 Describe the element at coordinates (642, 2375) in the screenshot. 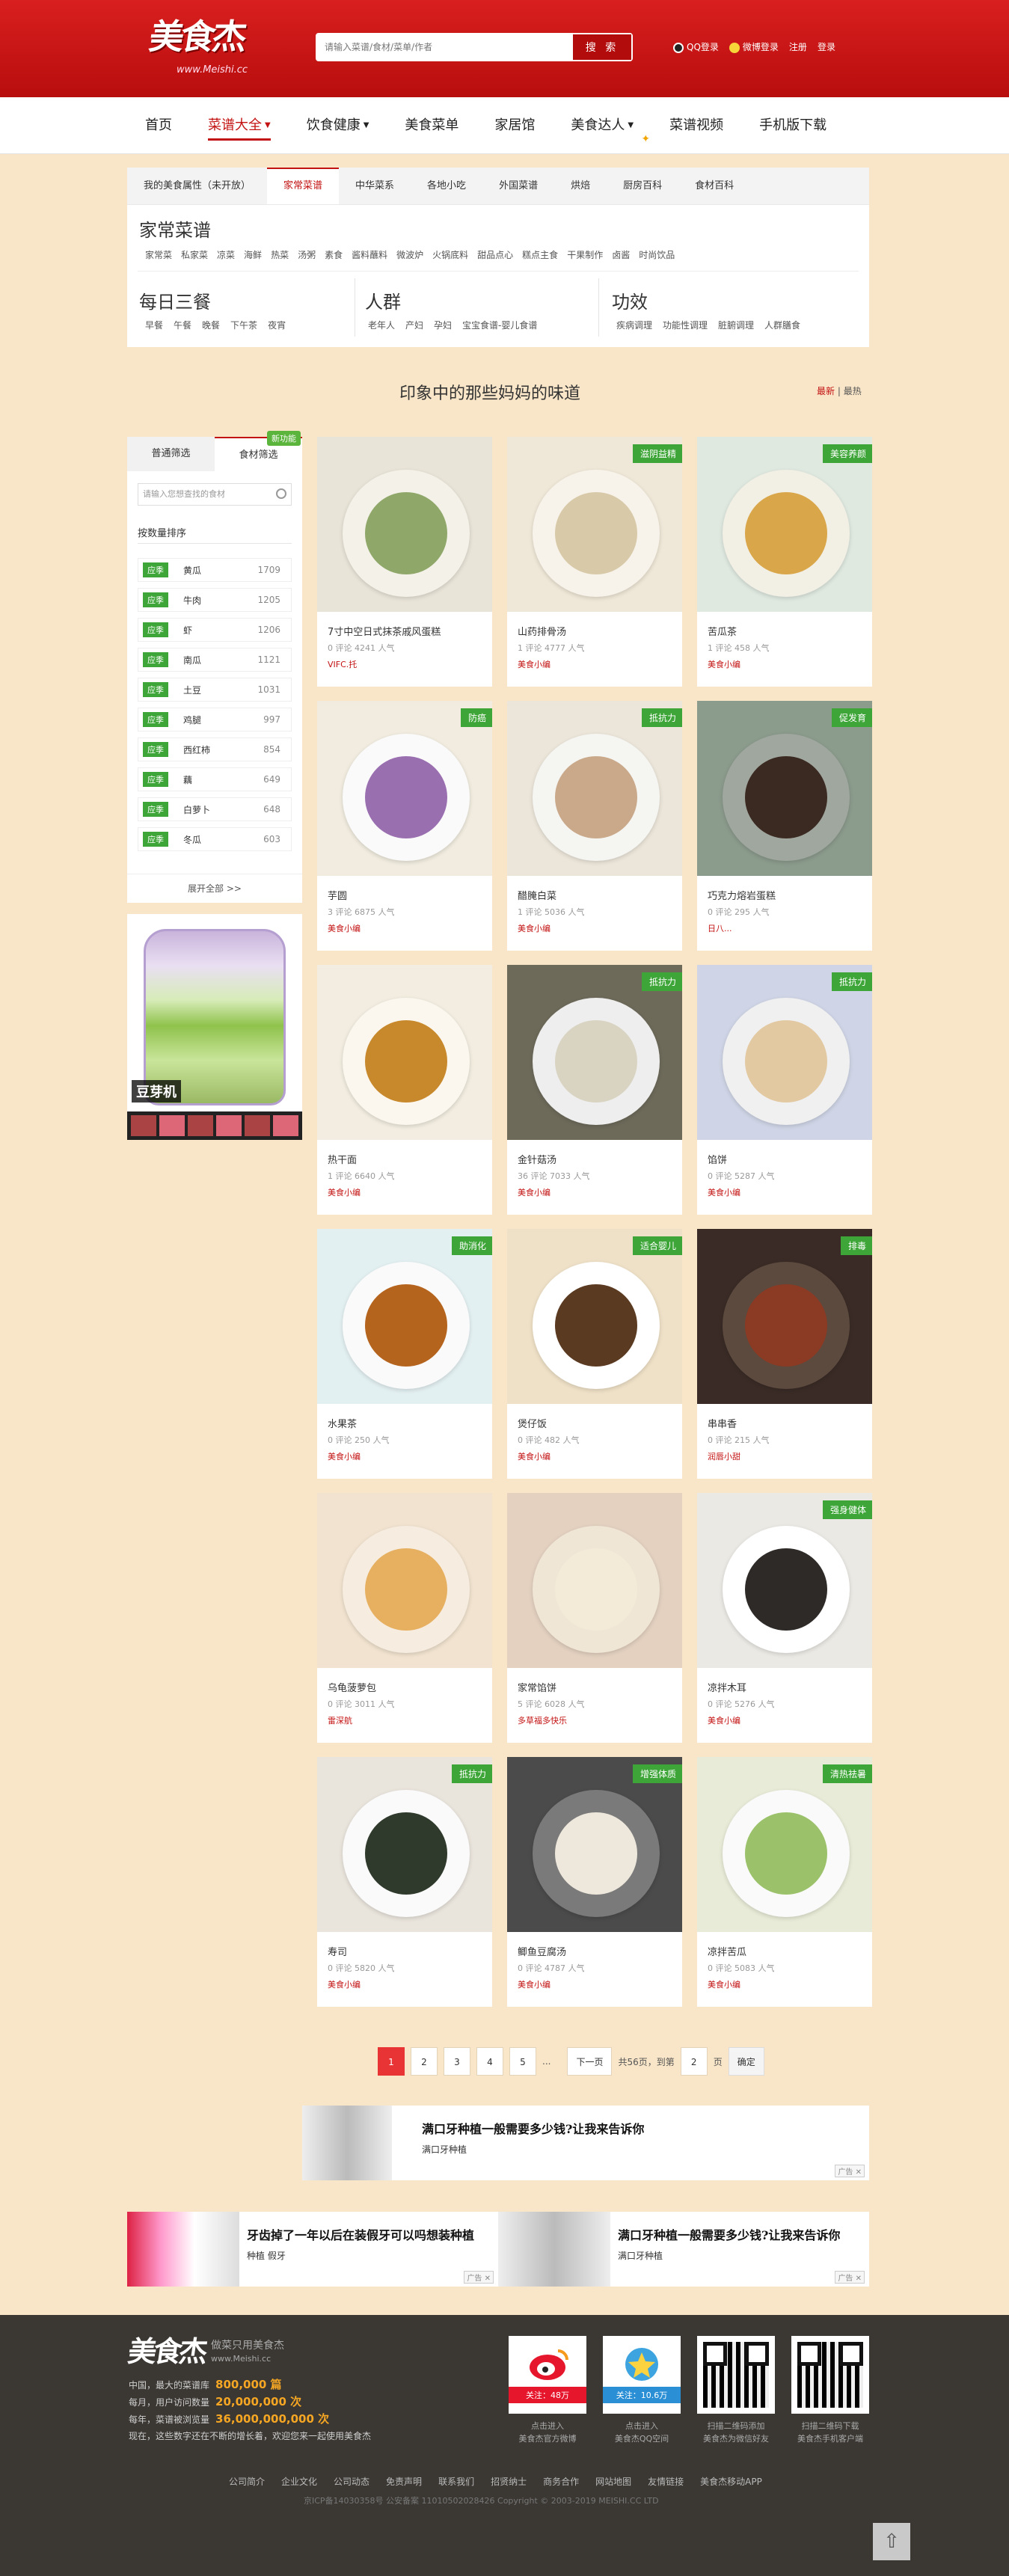

I see `qzone-follow-box: 关注：10.6万` at that location.